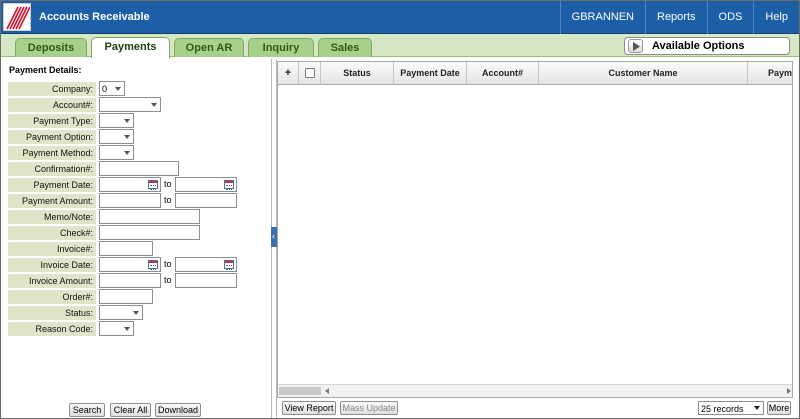  Describe the element at coordinates (149, 216) in the screenshot. I see `memo-input` at that location.